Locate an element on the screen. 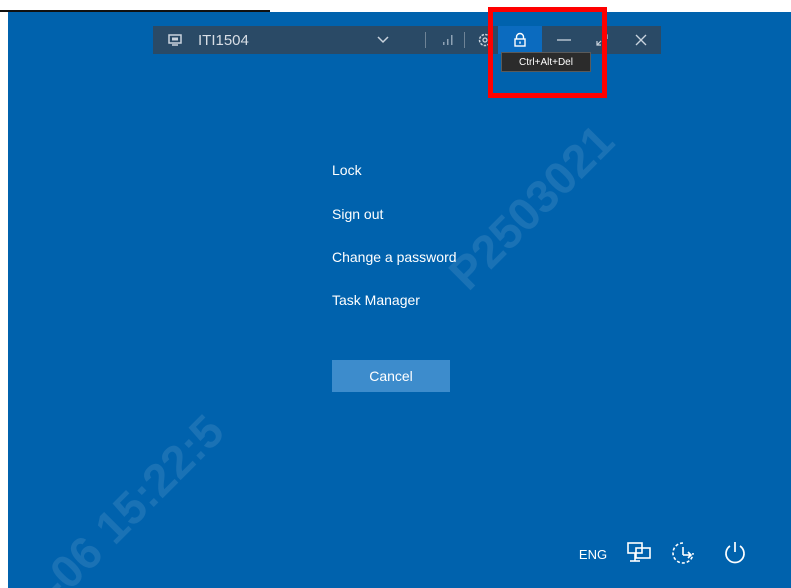  close-icon is located at coordinates (641, 40).